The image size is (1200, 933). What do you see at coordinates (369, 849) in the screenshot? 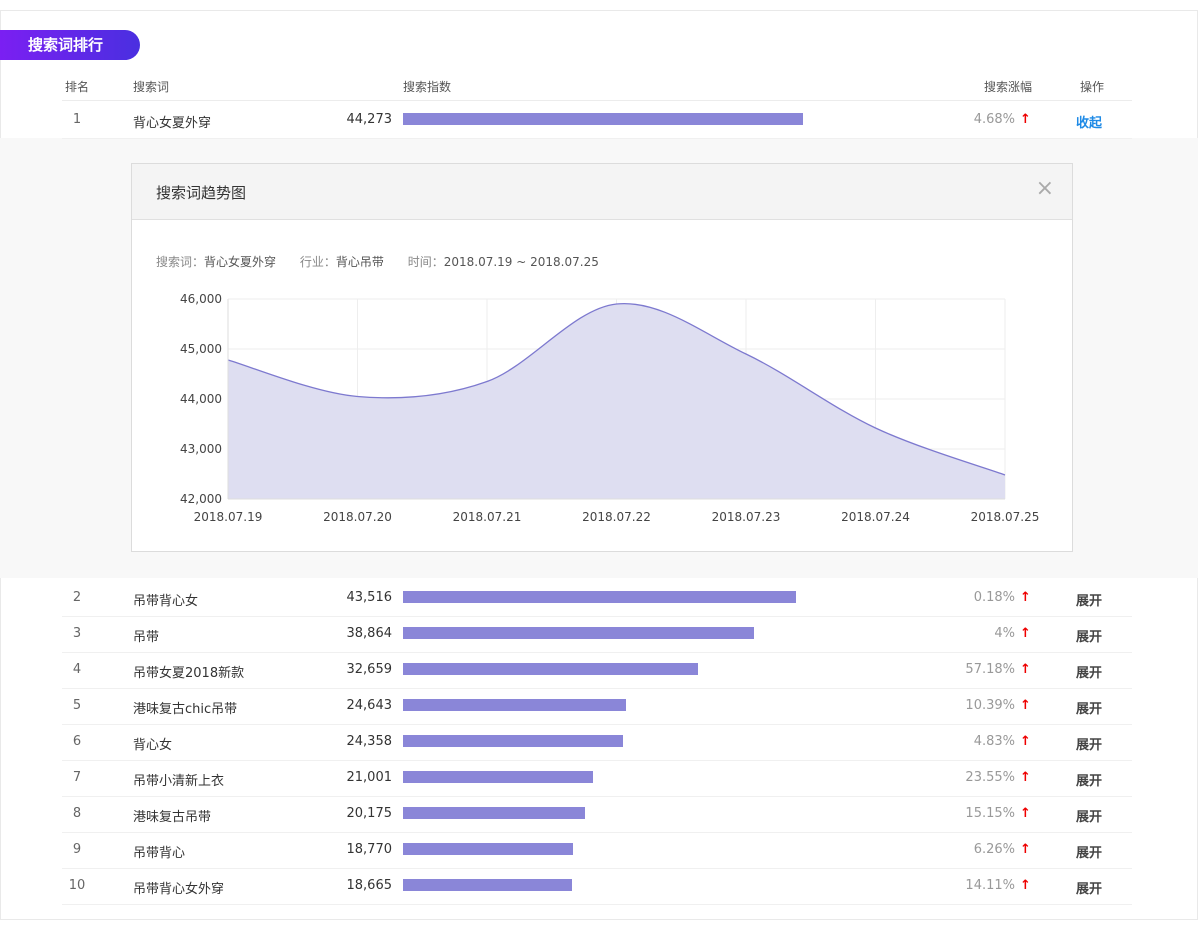
I see `index-value: 18,770` at bounding box center [369, 849].